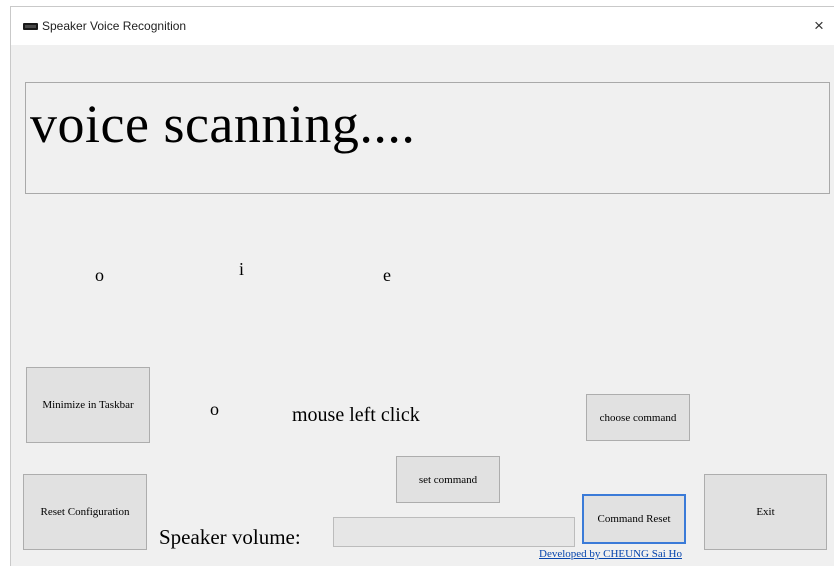  Describe the element at coordinates (610, 554) in the screenshot. I see `developer-credit-link: Developed by CHEUNG Sai Ho` at that location.